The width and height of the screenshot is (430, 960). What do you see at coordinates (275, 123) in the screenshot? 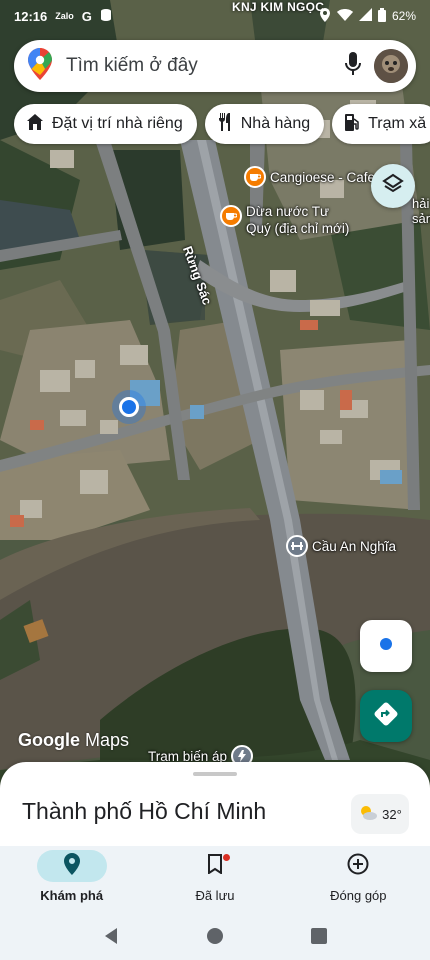
I see `chip-label: Nhà hàng` at bounding box center [275, 123].